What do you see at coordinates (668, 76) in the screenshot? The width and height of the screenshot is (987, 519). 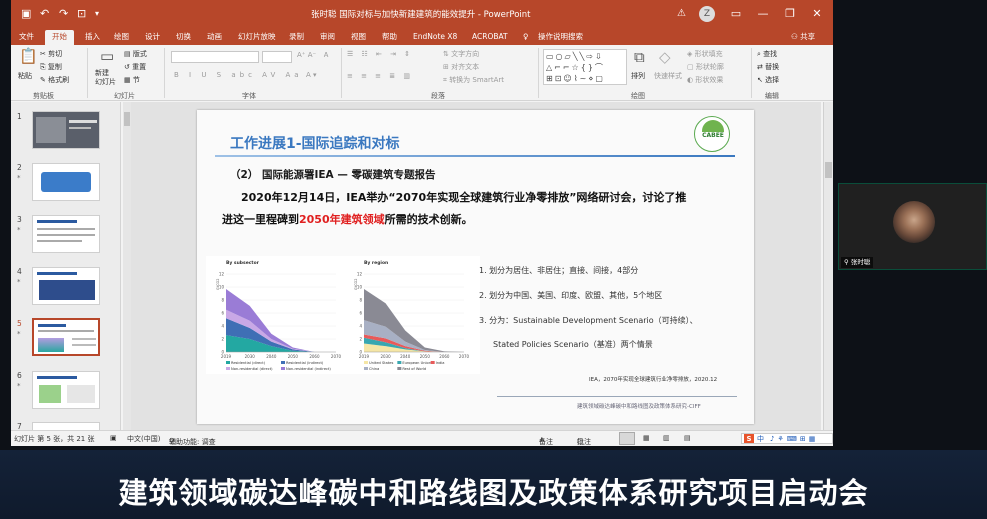 I see `quick-styles-button: 快速样式` at bounding box center [668, 76].